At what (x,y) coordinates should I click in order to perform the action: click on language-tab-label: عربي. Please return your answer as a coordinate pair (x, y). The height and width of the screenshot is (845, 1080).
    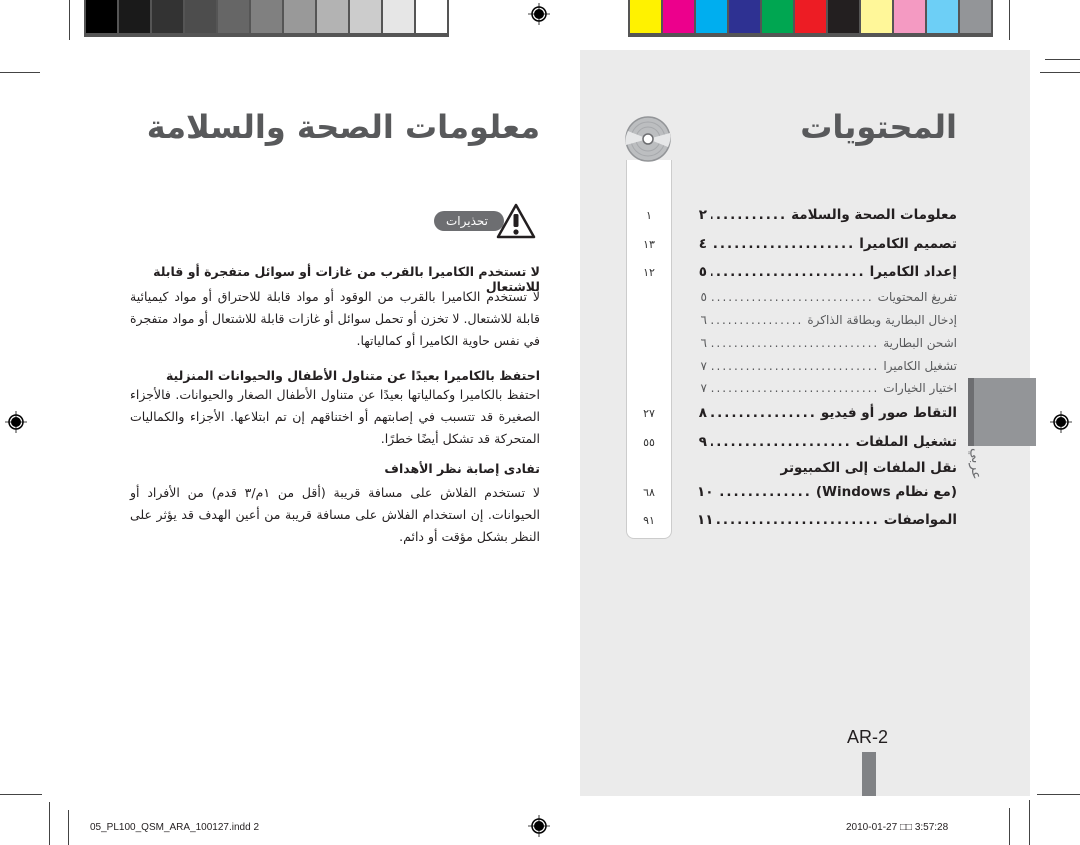
    Looking at the image, I should click on (976, 464).